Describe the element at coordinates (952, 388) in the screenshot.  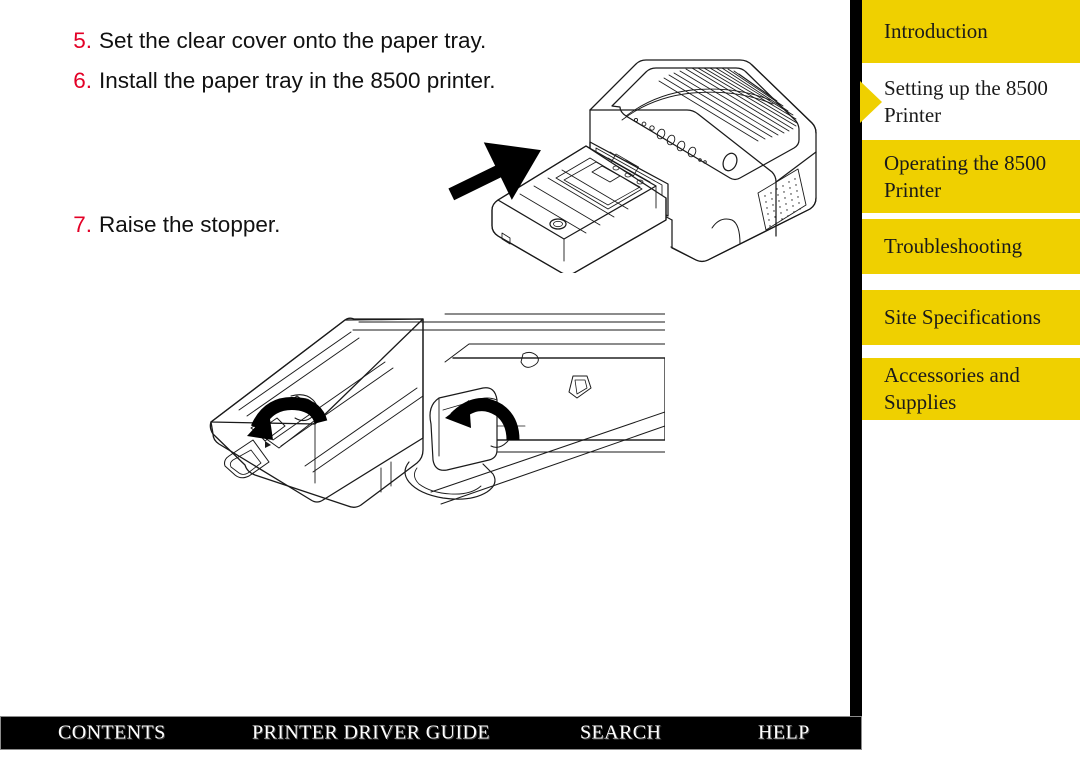
I see `nav-item-label: Accessories and Supplies` at that location.